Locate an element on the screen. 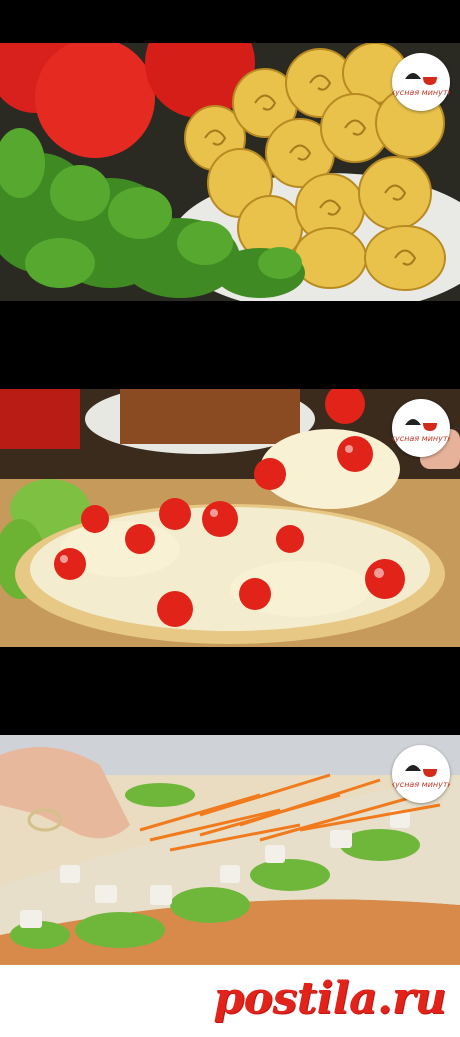 The image size is (460, 1037). footer: postila.ru is located at coordinates (230, 1001).